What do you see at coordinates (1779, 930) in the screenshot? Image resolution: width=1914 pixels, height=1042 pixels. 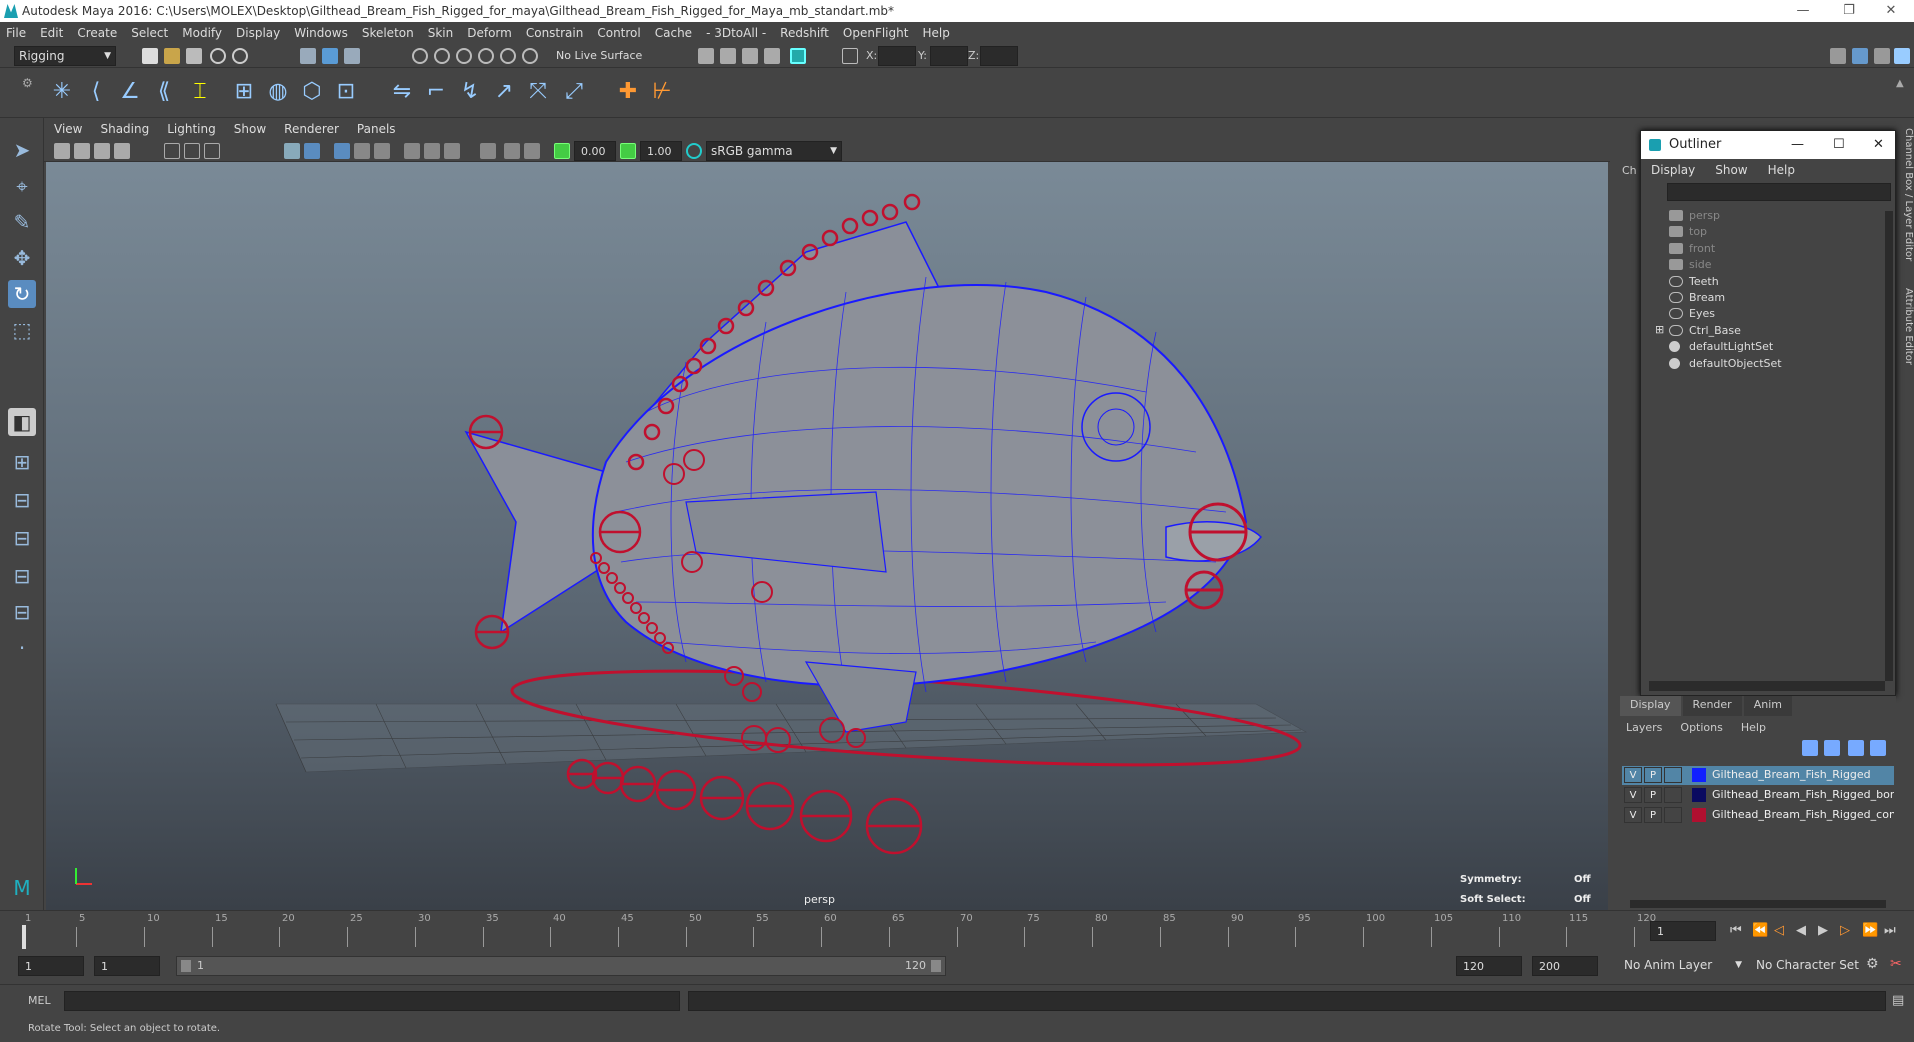 I see `step-back-frame-icon: ◁` at bounding box center [1779, 930].